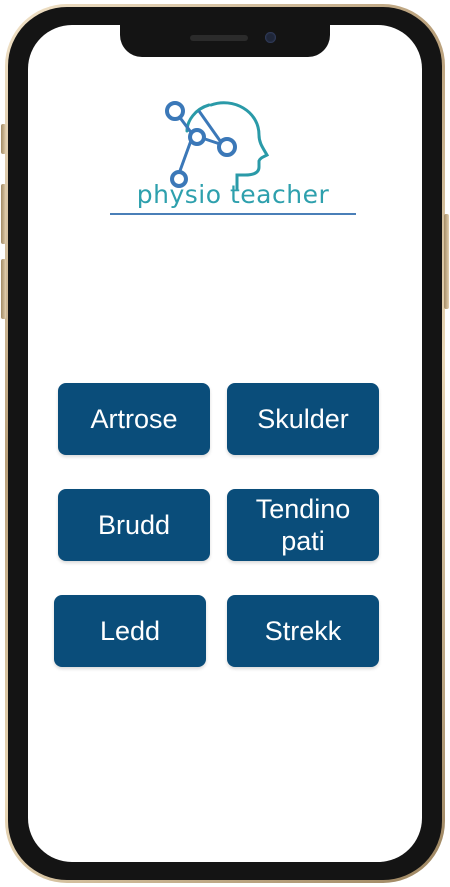  I want to click on phone-notch, so click(225, 41).